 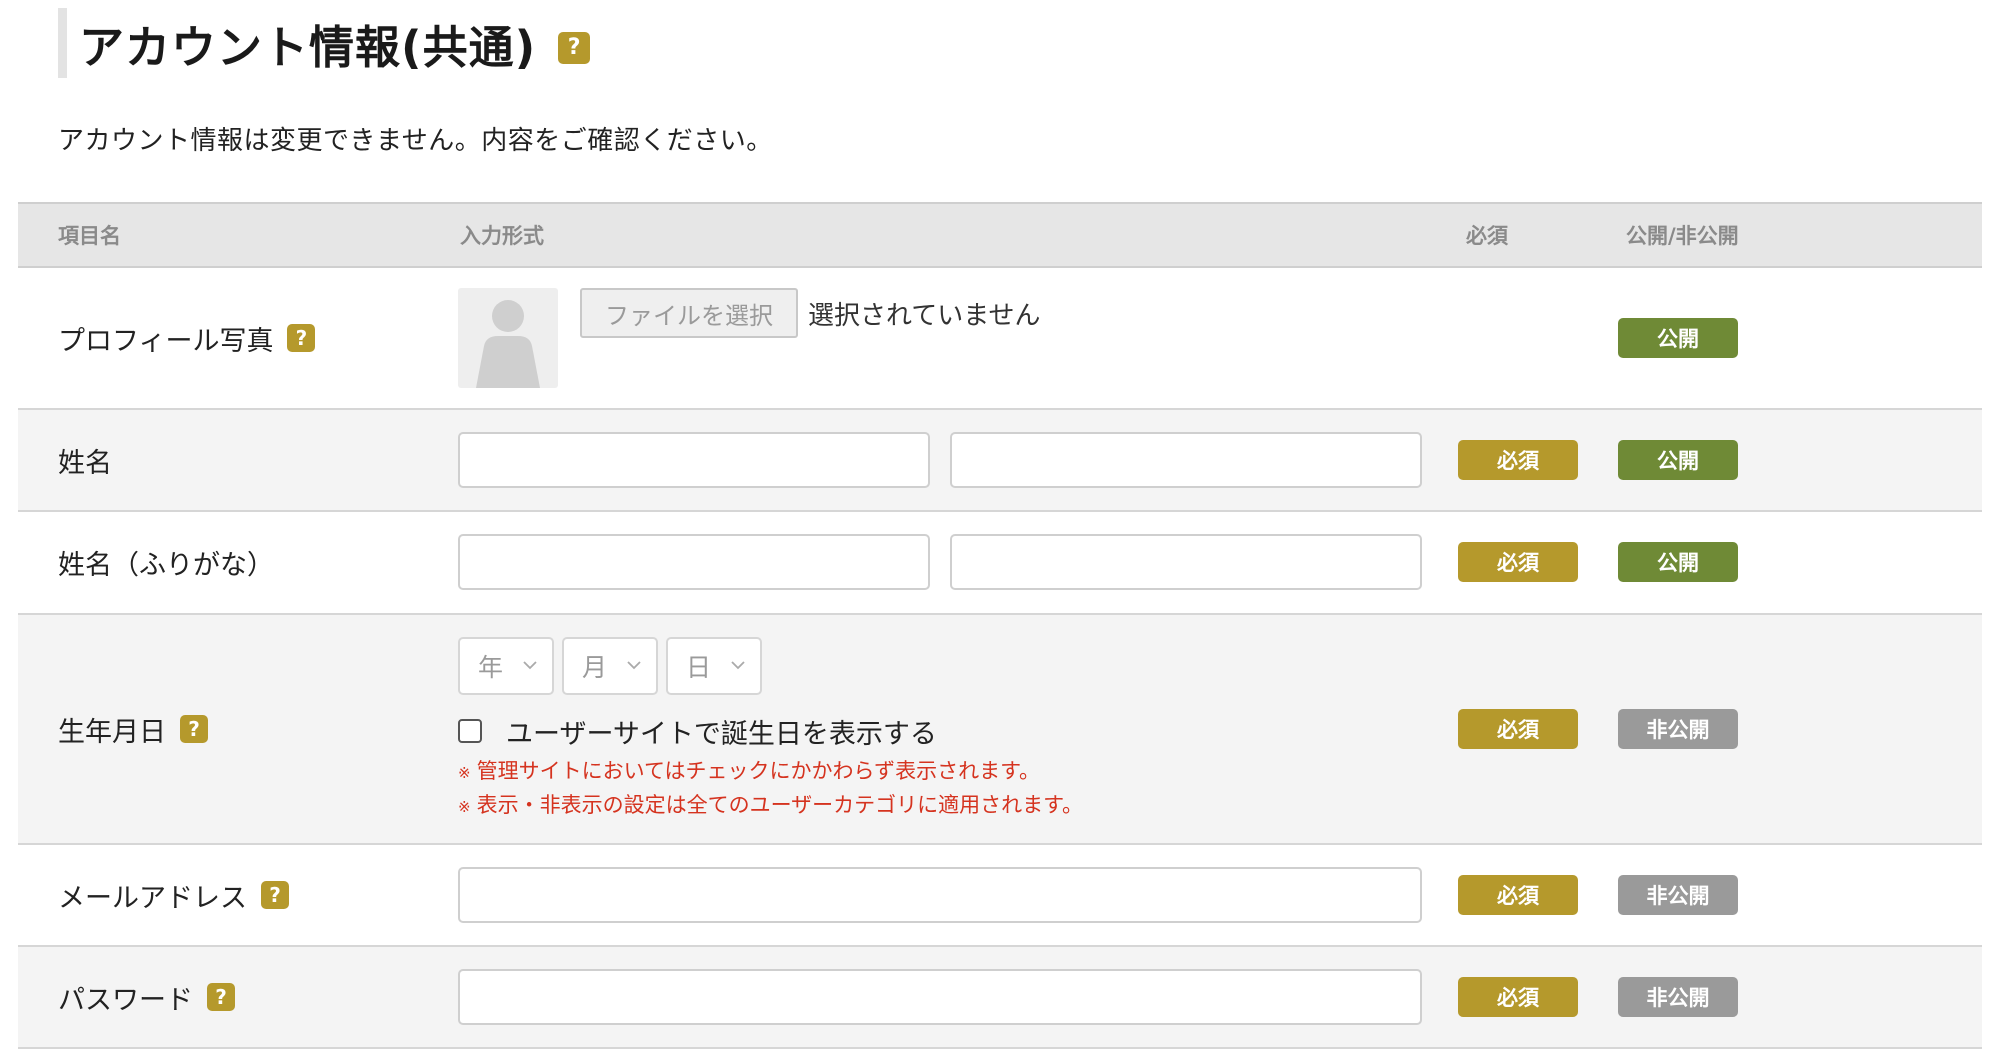 What do you see at coordinates (924, 315) in the screenshot?
I see `file-status: 選択されていません` at bounding box center [924, 315].